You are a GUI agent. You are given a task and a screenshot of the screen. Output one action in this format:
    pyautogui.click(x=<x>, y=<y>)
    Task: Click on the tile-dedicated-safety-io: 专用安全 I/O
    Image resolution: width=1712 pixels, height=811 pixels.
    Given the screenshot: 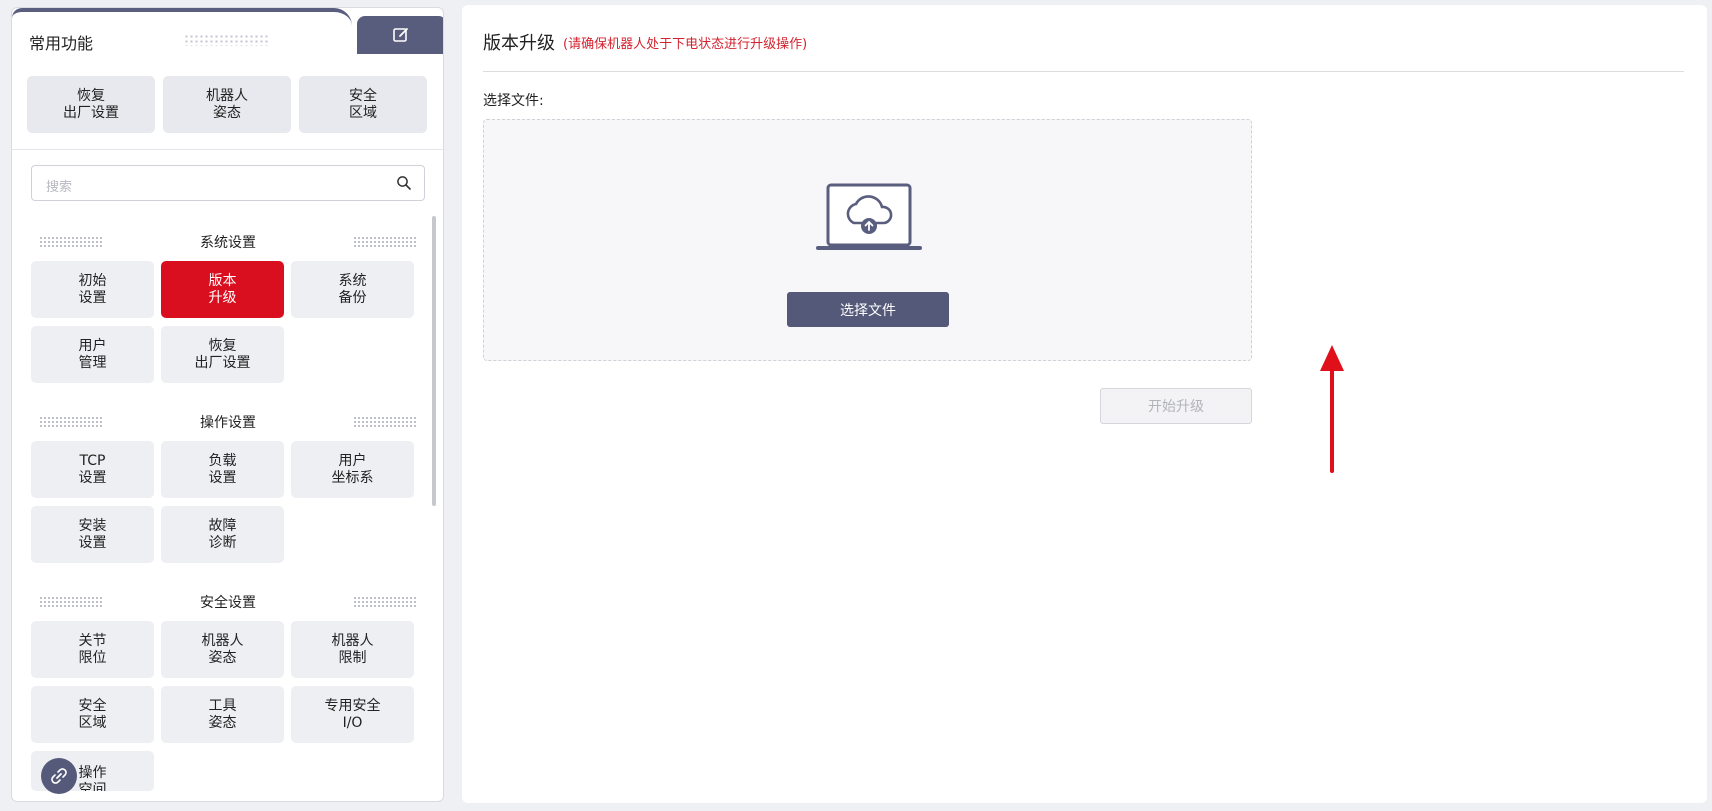 What is the action you would take?
    pyautogui.click(x=352, y=714)
    